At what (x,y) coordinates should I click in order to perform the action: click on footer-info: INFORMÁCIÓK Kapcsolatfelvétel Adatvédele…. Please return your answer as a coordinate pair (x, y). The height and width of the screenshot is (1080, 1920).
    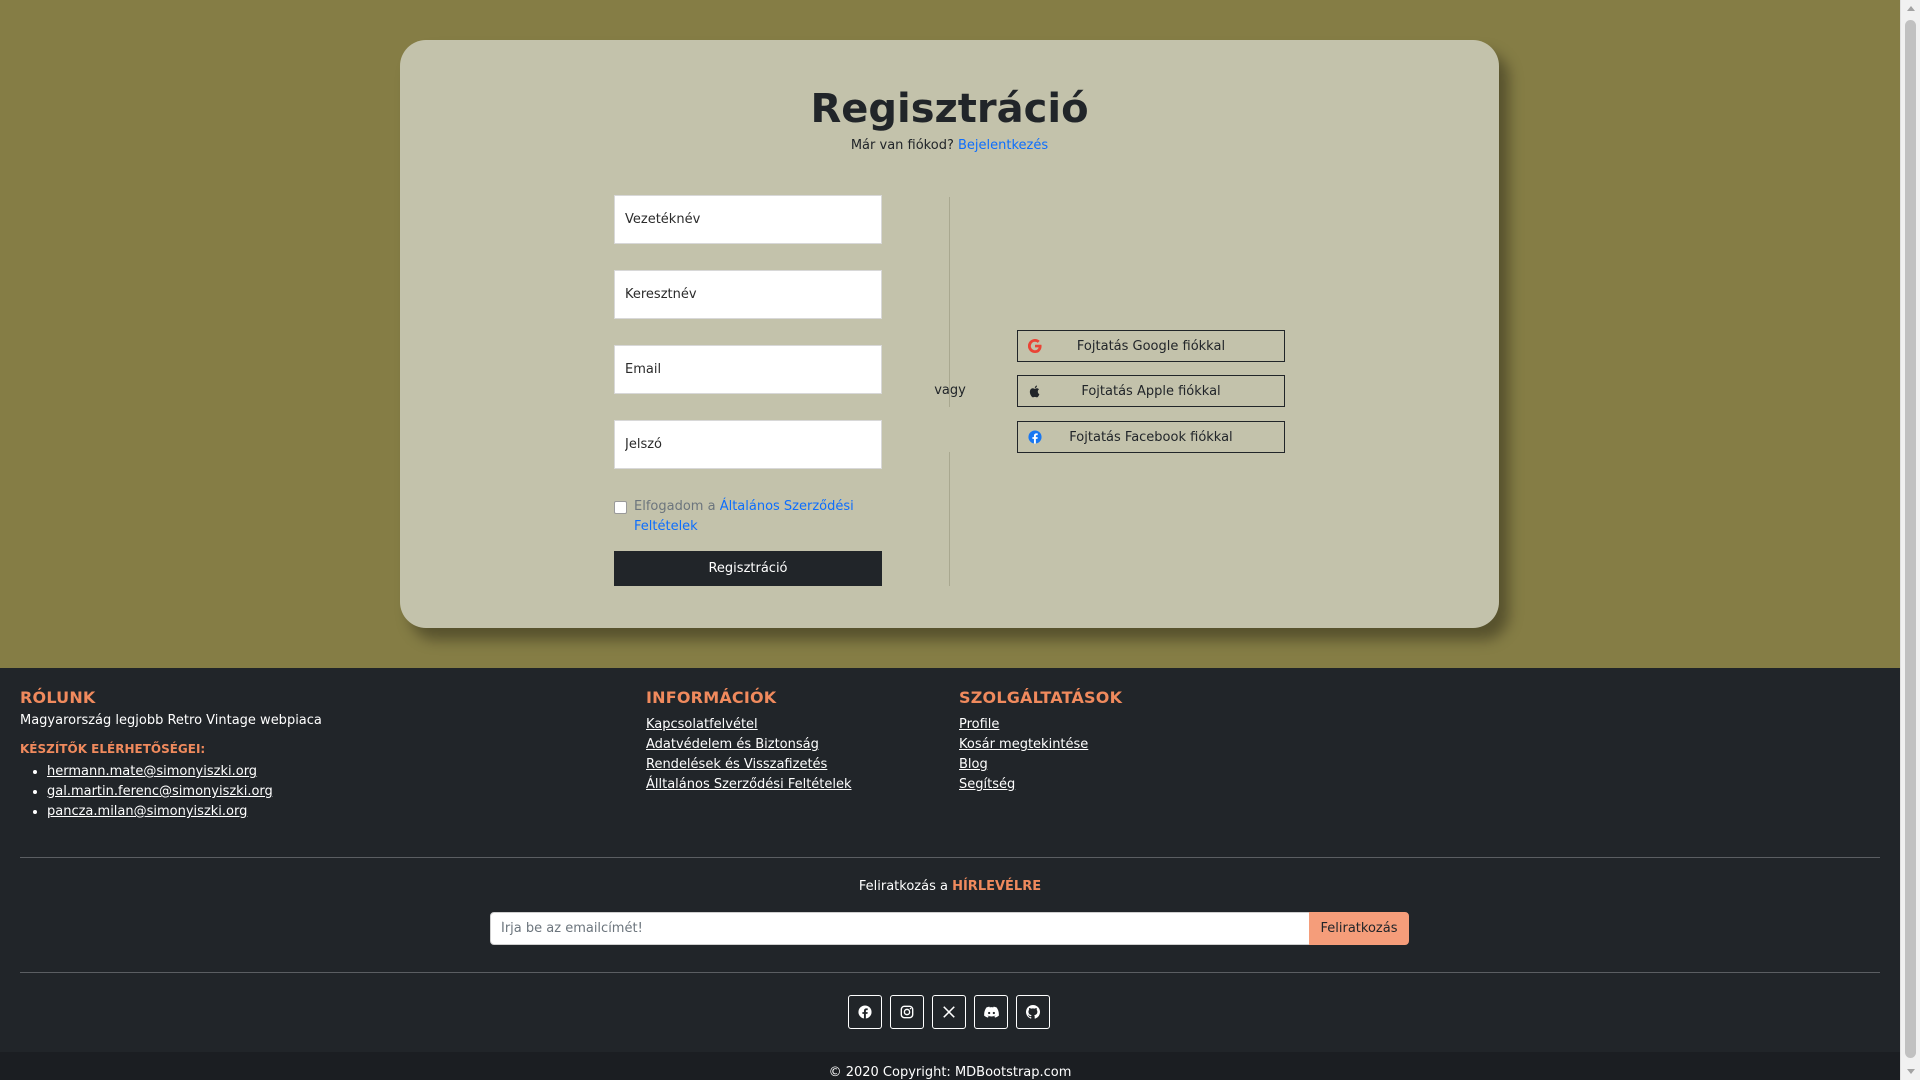
    Looking at the image, I should click on (749, 741).